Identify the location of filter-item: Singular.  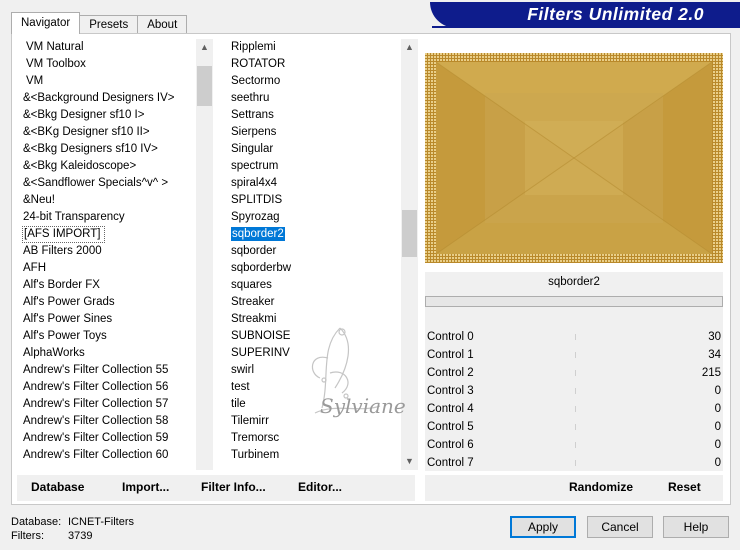
(320, 149).